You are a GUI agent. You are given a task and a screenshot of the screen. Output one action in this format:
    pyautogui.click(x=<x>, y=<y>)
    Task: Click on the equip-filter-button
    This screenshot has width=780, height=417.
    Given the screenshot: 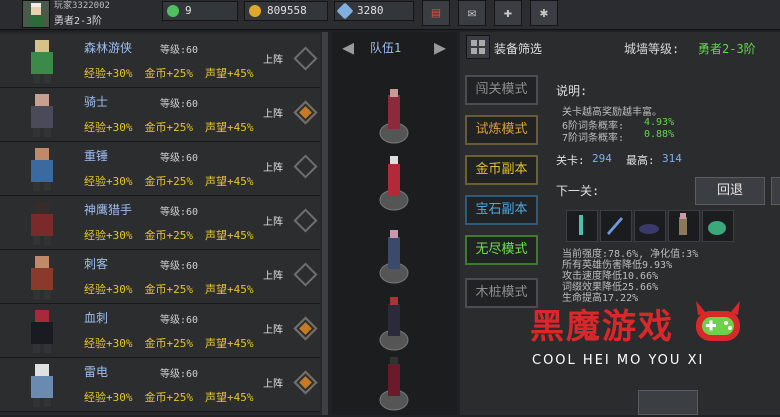 What is the action you would take?
    pyautogui.click(x=478, y=47)
    